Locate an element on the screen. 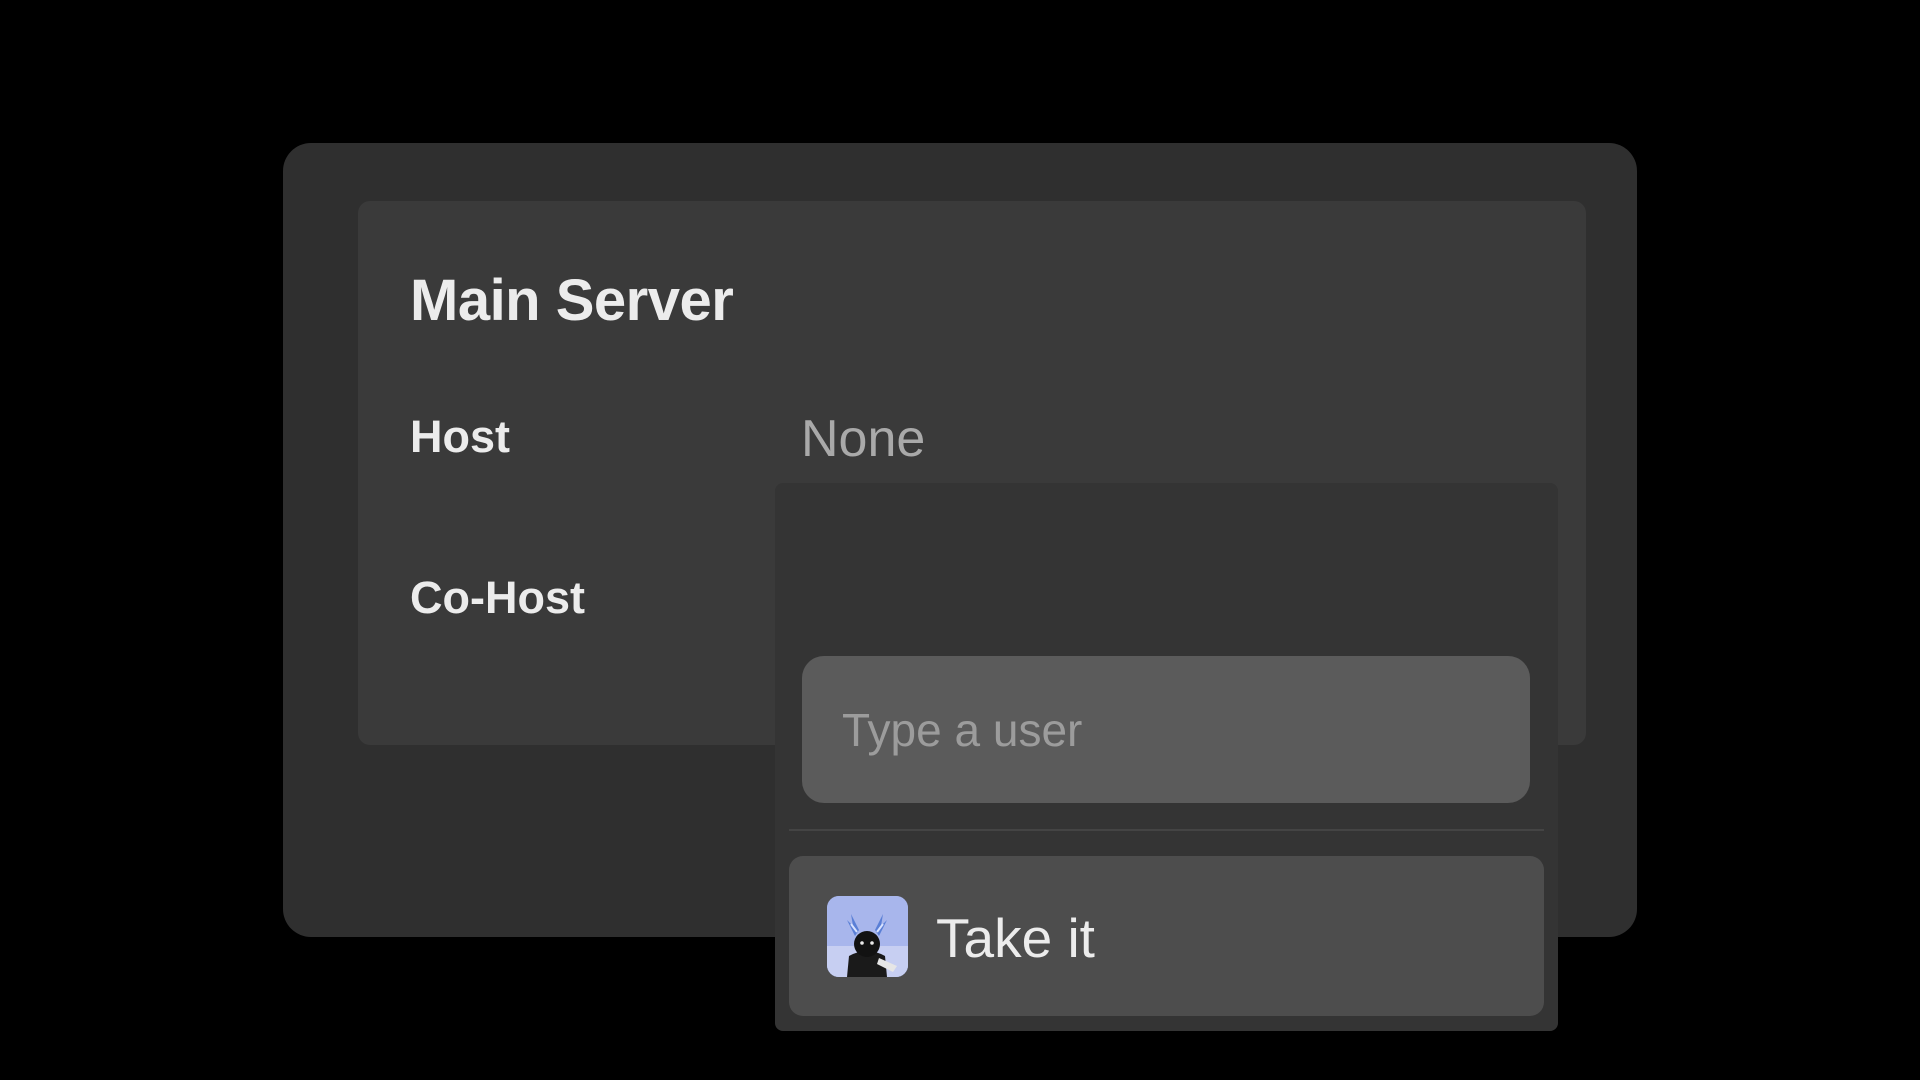 The height and width of the screenshot is (1080, 1920). host-value: None is located at coordinates (863, 439).